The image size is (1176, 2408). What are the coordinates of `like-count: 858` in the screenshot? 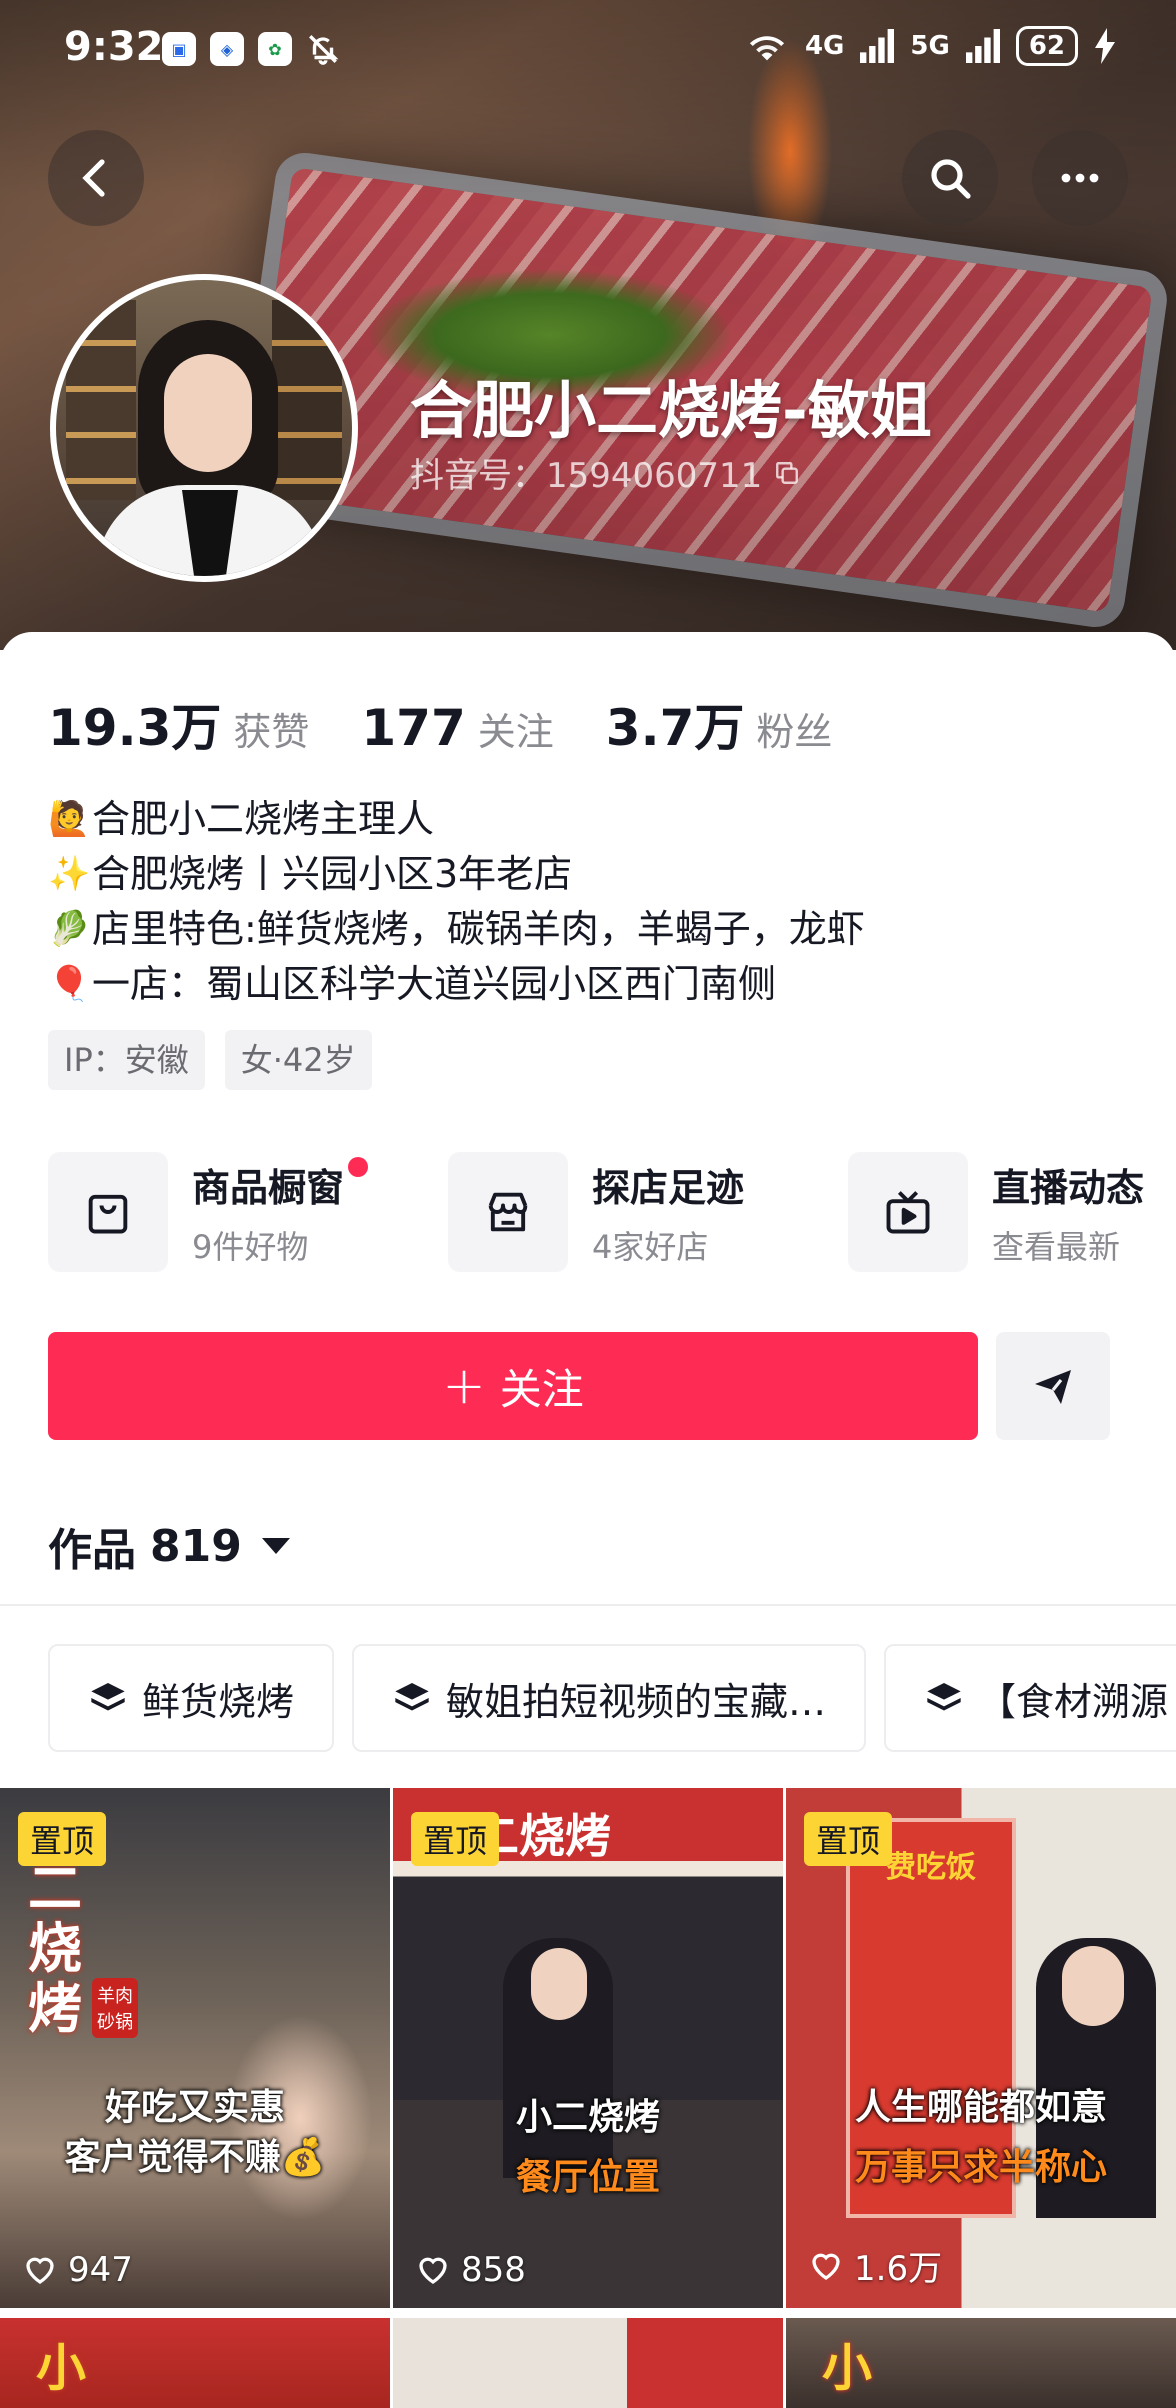 It's located at (470, 2270).